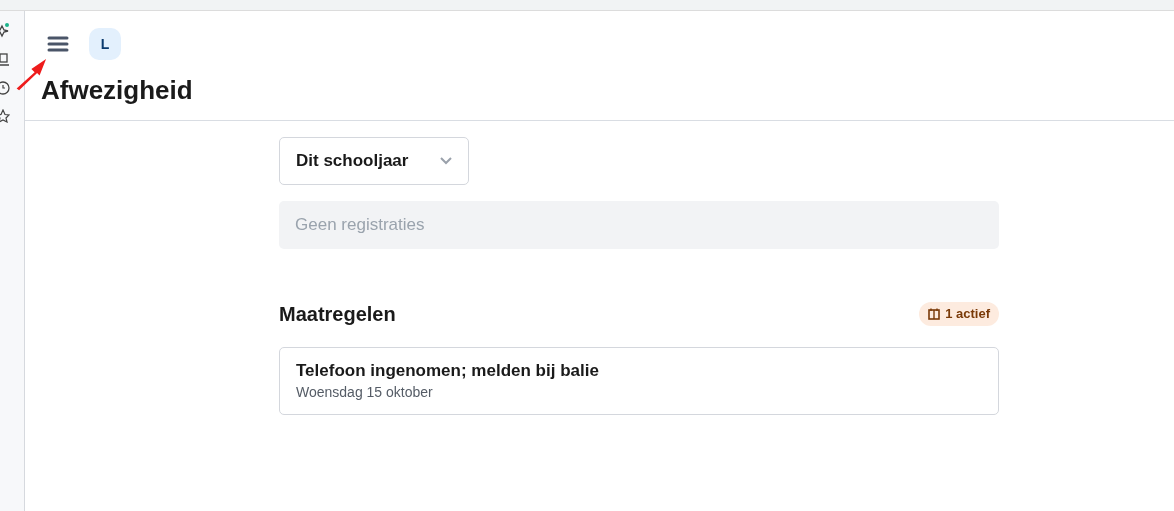  What do you see at coordinates (448, 371) in the screenshot?
I see `measure-title: Telefoon ingenomen; melden bij balie` at bounding box center [448, 371].